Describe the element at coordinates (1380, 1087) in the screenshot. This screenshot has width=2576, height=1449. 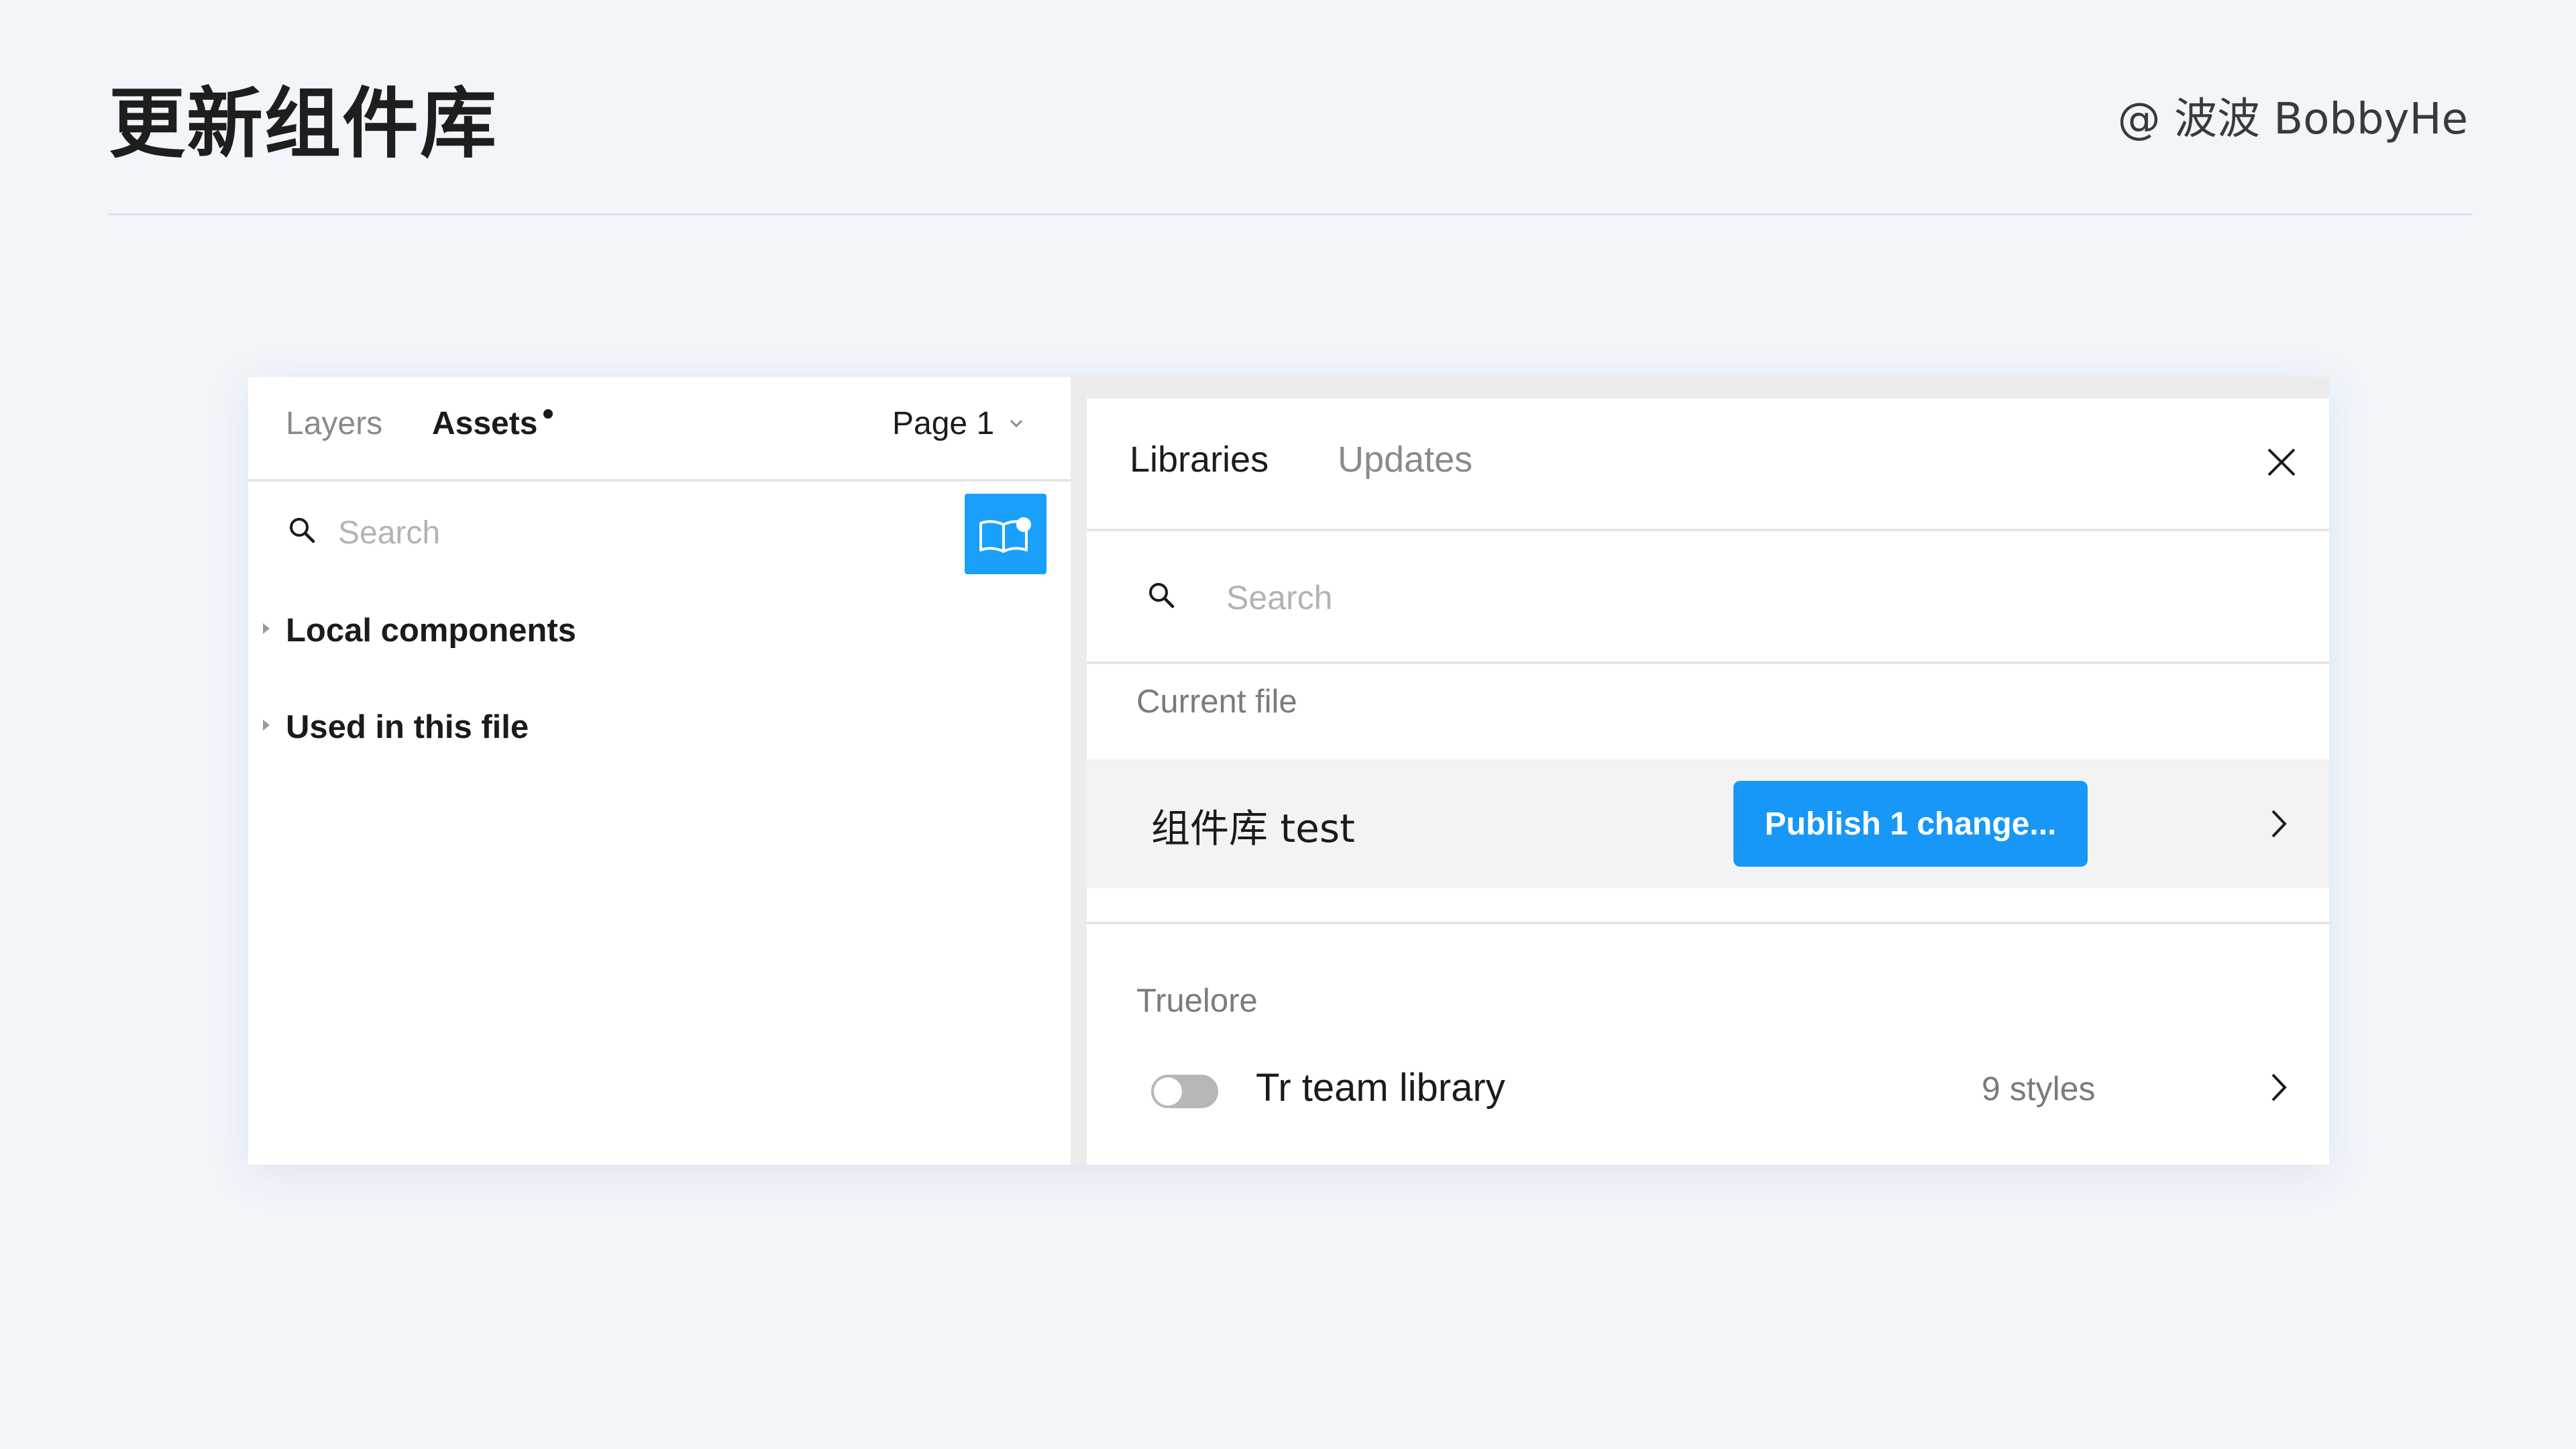
I see `library-name: Tr team library` at that location.